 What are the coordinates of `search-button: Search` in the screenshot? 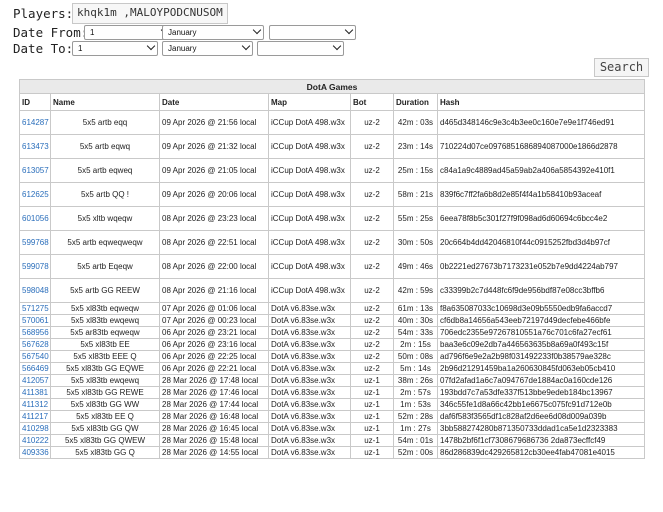 It's located at (621, 67).